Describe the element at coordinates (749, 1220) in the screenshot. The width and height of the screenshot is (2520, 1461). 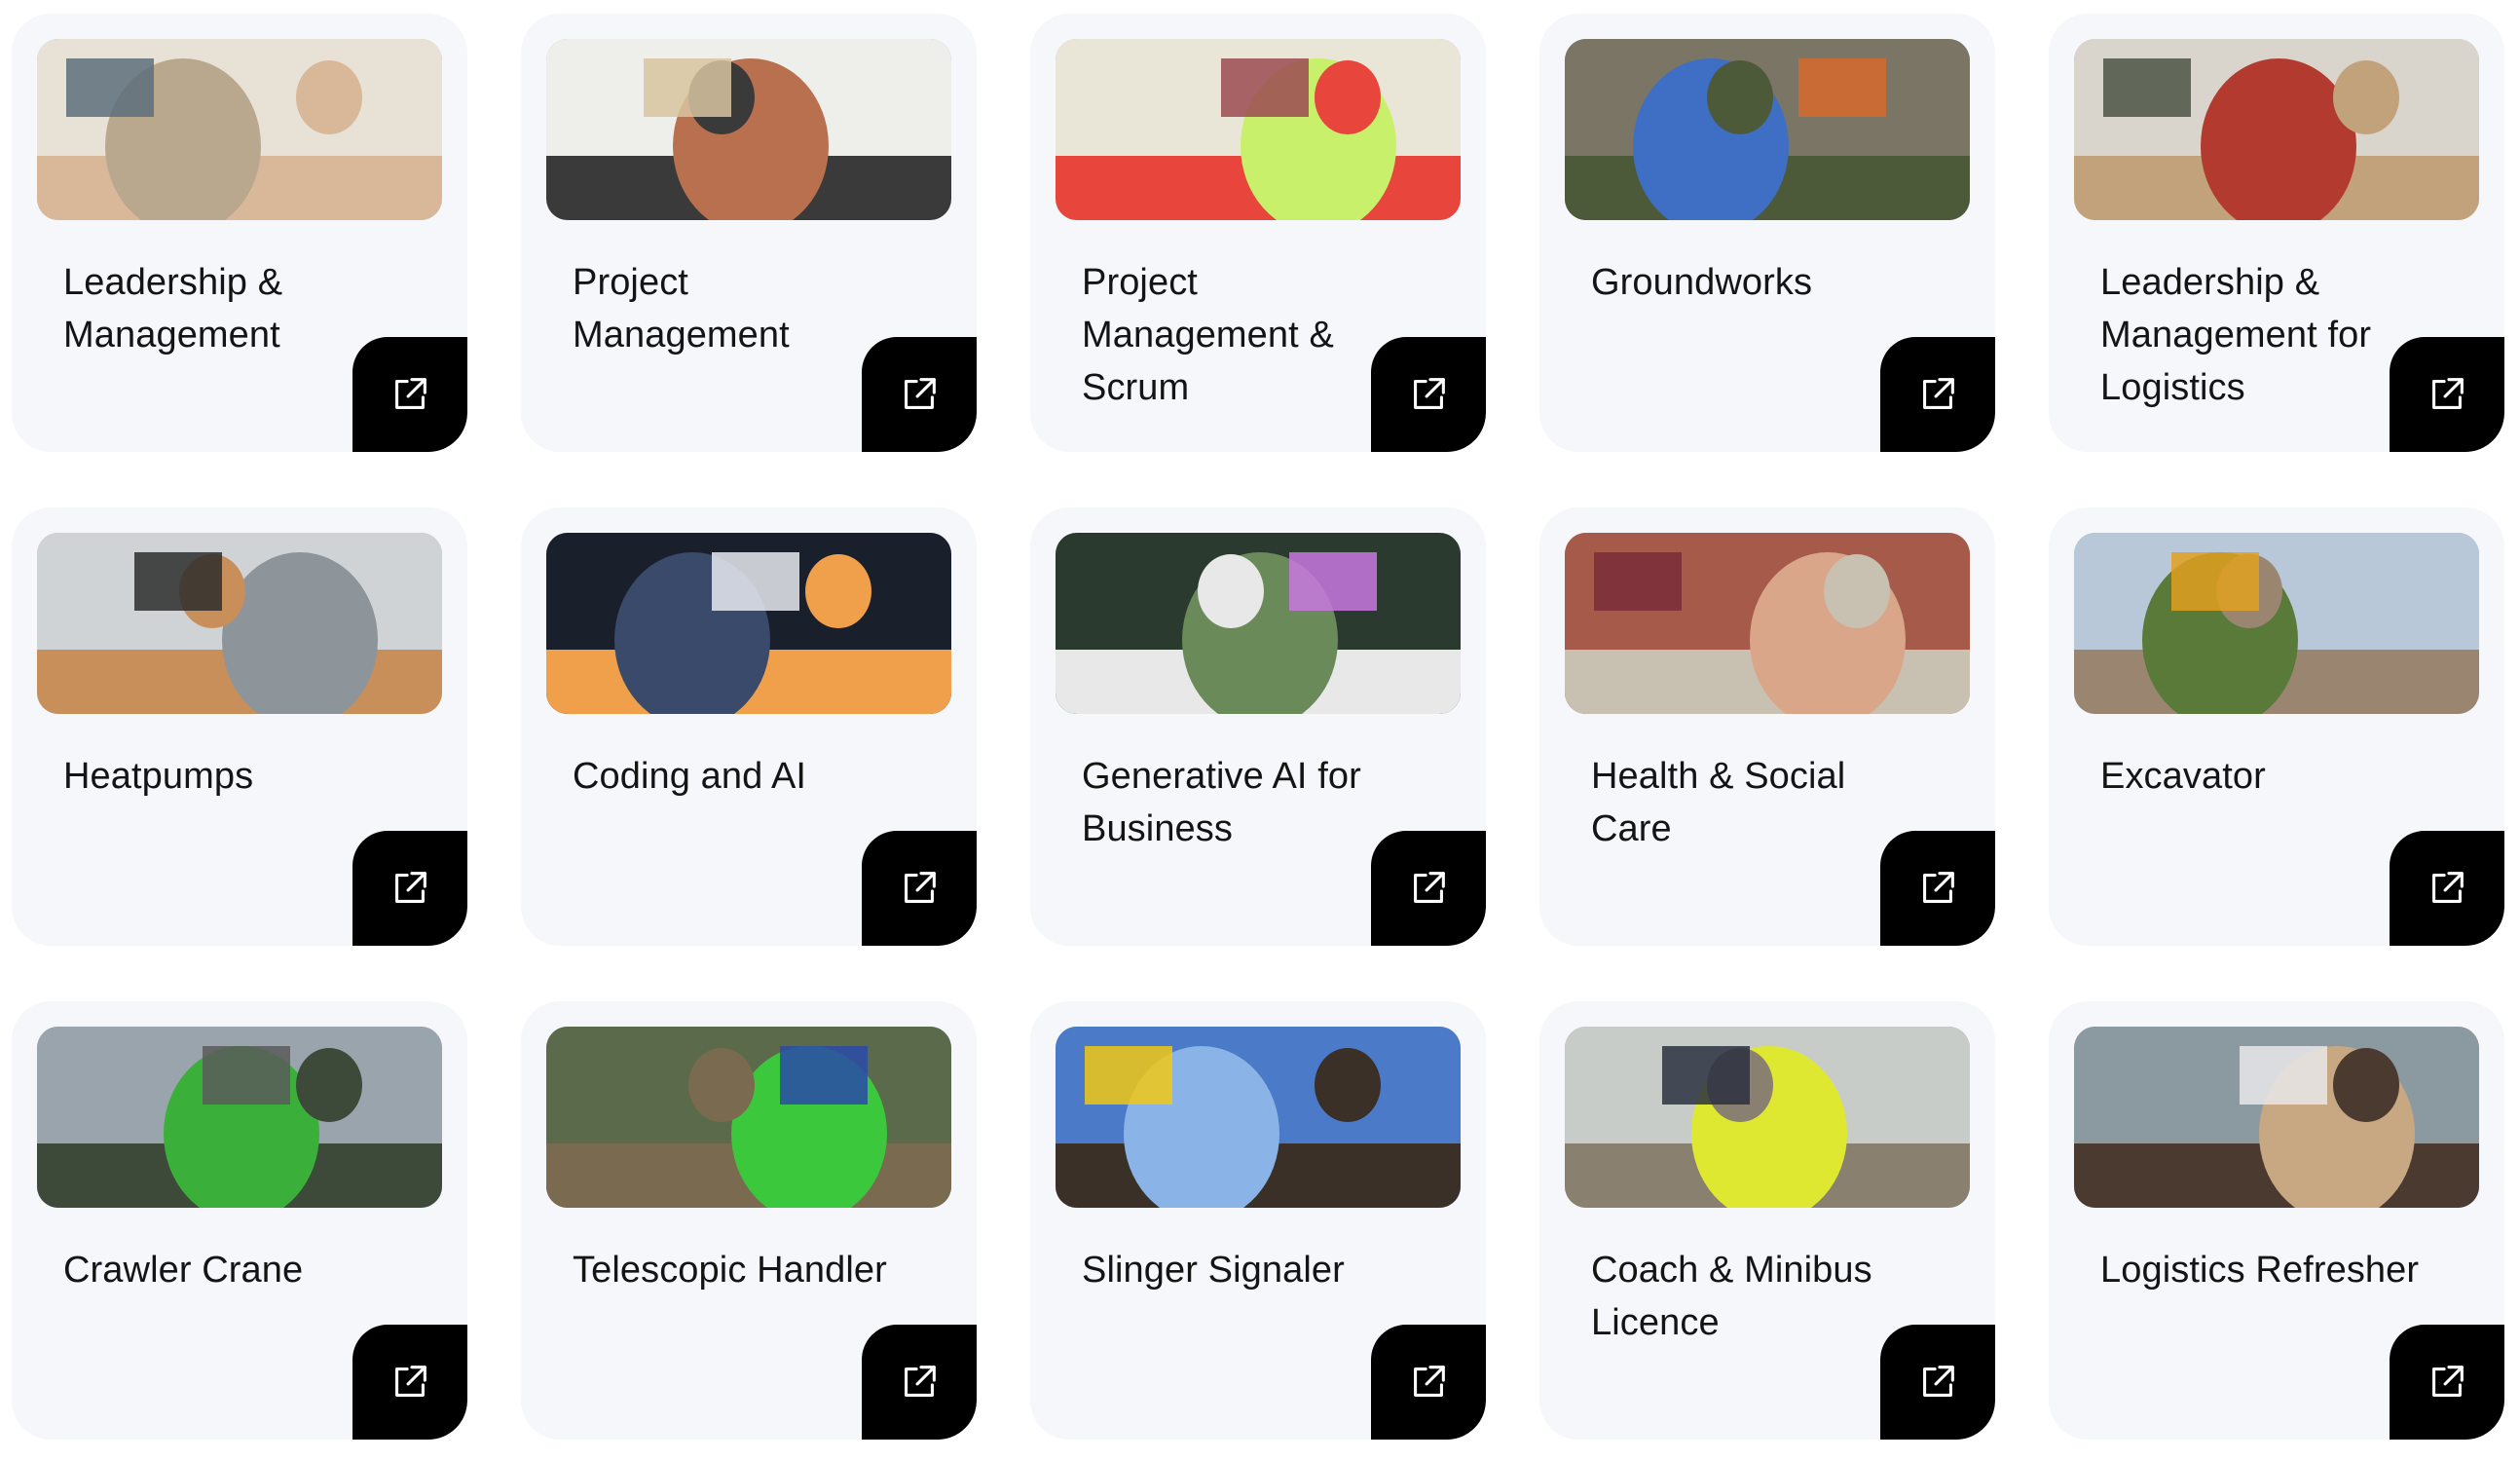
I see `course-card: Telescopic Handler` at that location.